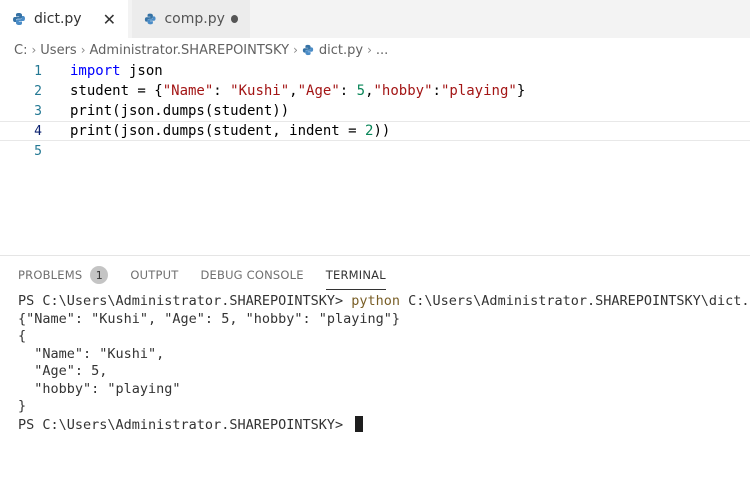  What do you see at coordinates (382, 131) in the screenshot?
I see `code-token: ))` at bounding box center [382, 131].